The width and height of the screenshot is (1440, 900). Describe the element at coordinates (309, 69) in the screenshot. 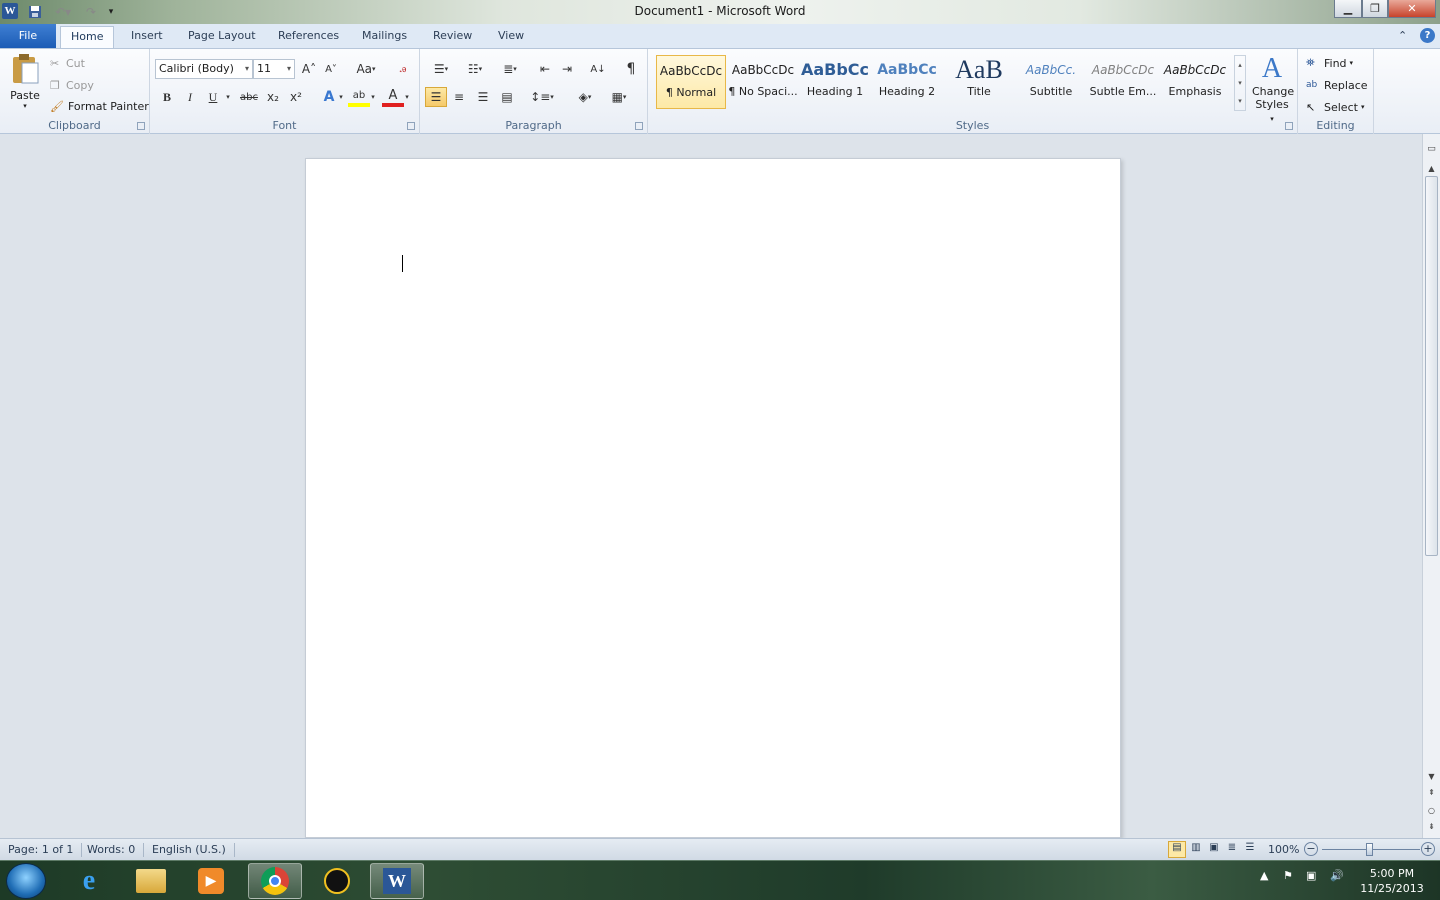

I see `grow-font-button: A˄` at that location.